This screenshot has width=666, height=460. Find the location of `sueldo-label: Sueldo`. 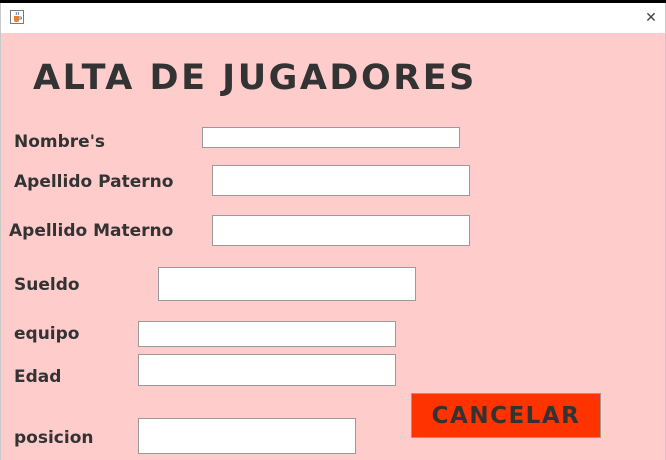

sueldo-label: Sueldo is located at coordinates (47, 285).